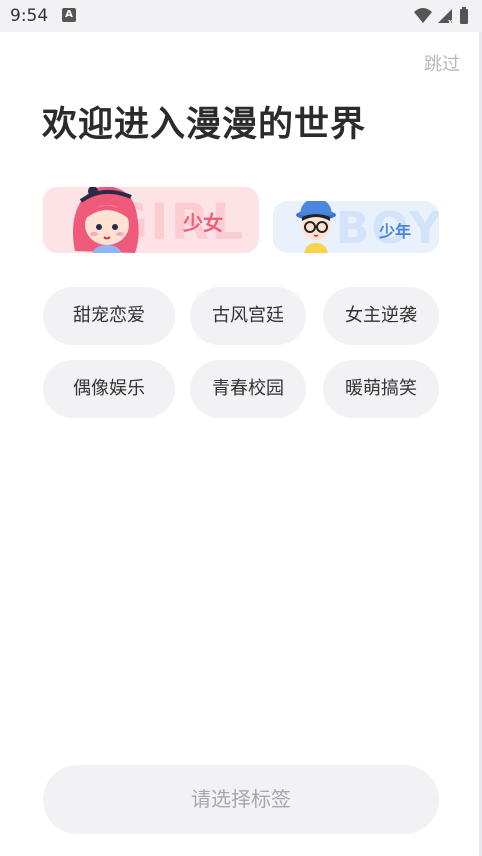 The image size is (482, 856). What do you see at coordinates (442, 63) in the screenshot?
I see `skip-button: 跳过` at bounding box center [442, 63].